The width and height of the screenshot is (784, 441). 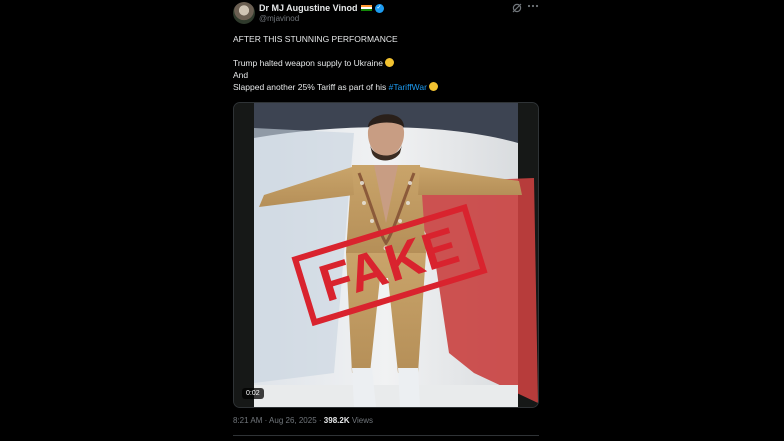 I want to click on tweet-line-1: AFTER THIS STUNNING PERFORMANCE, so click(x=315, y=39).